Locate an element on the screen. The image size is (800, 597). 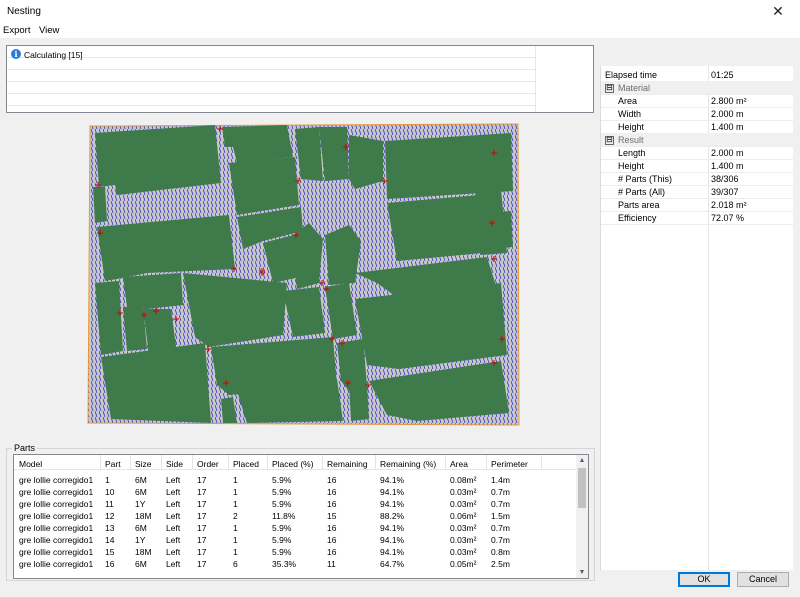
cell-perimeter: 2.5m is located at coordinates (500, 564).